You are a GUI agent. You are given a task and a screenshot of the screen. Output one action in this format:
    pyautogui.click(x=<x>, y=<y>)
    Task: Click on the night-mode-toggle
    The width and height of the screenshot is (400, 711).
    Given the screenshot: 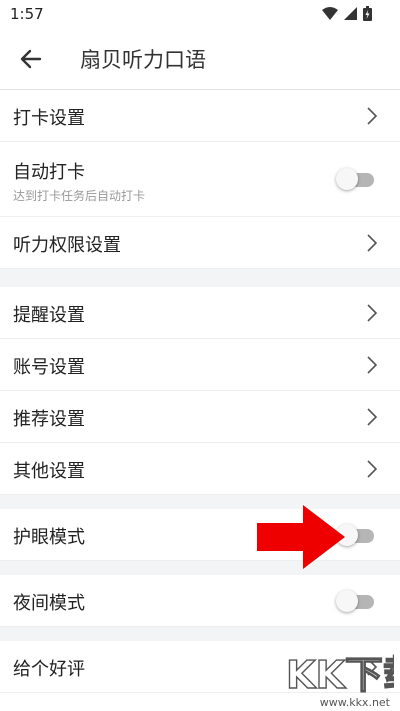 What is the action you would take?
    pyautogui.click(x=356, y=601)
    